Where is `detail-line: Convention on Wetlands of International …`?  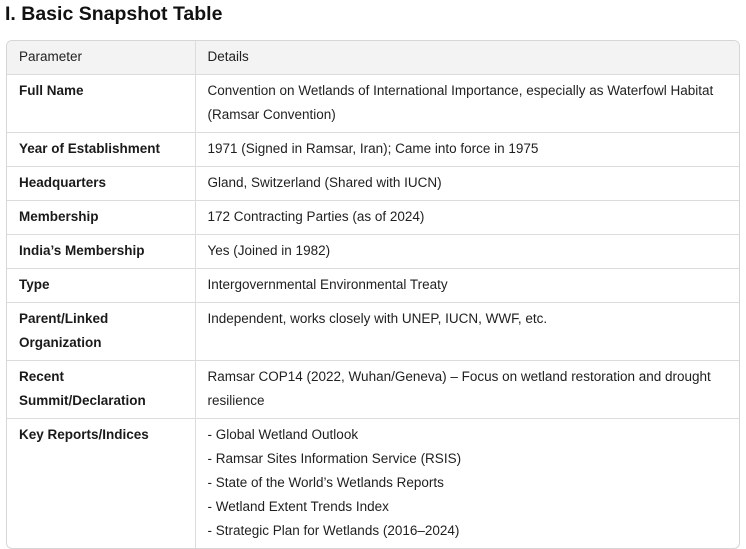
detail-line: Convention on Wetlands of International … is located at coordinates (460, 102).